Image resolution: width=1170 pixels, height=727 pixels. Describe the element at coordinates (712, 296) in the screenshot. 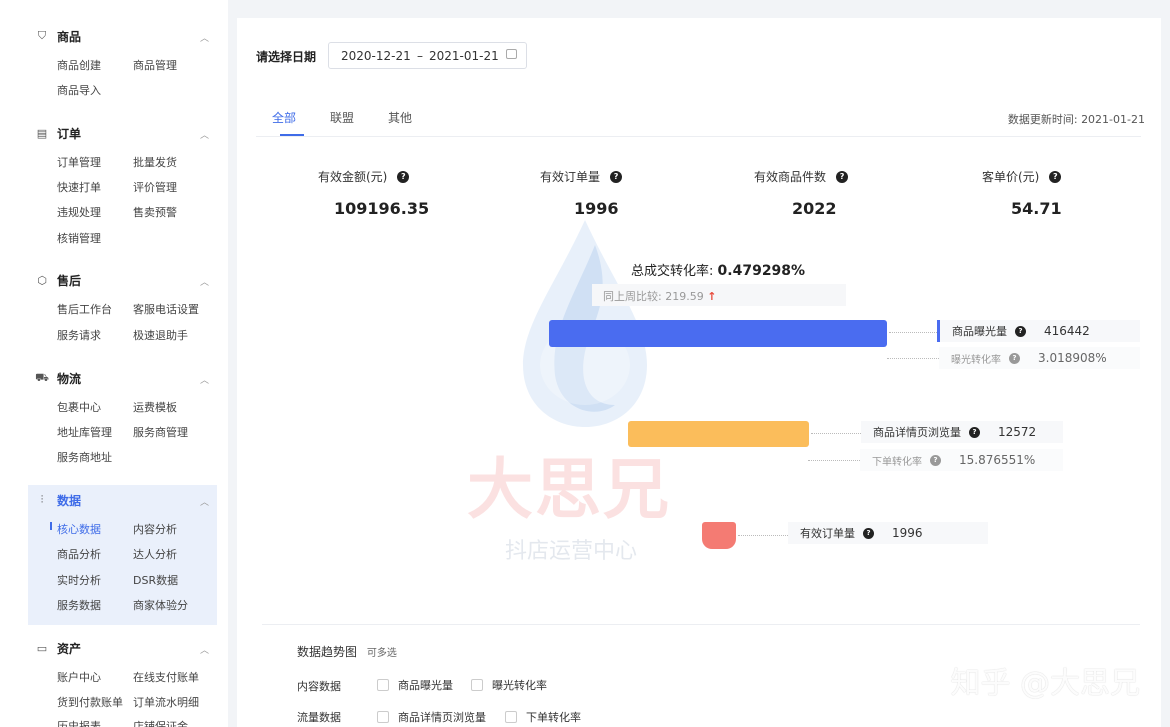

I see `arrow-up-icon: ↑` at that location.